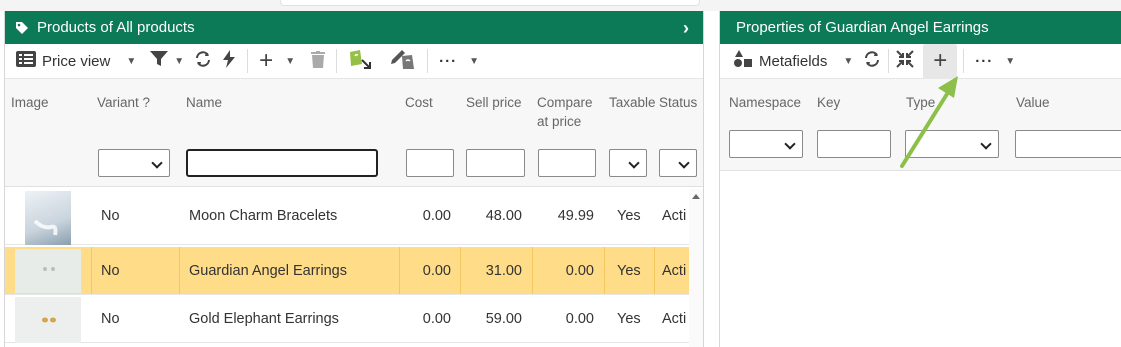 This screenshot has height=347, width=1121. I want to click on trash-icon, so click(318, 61).